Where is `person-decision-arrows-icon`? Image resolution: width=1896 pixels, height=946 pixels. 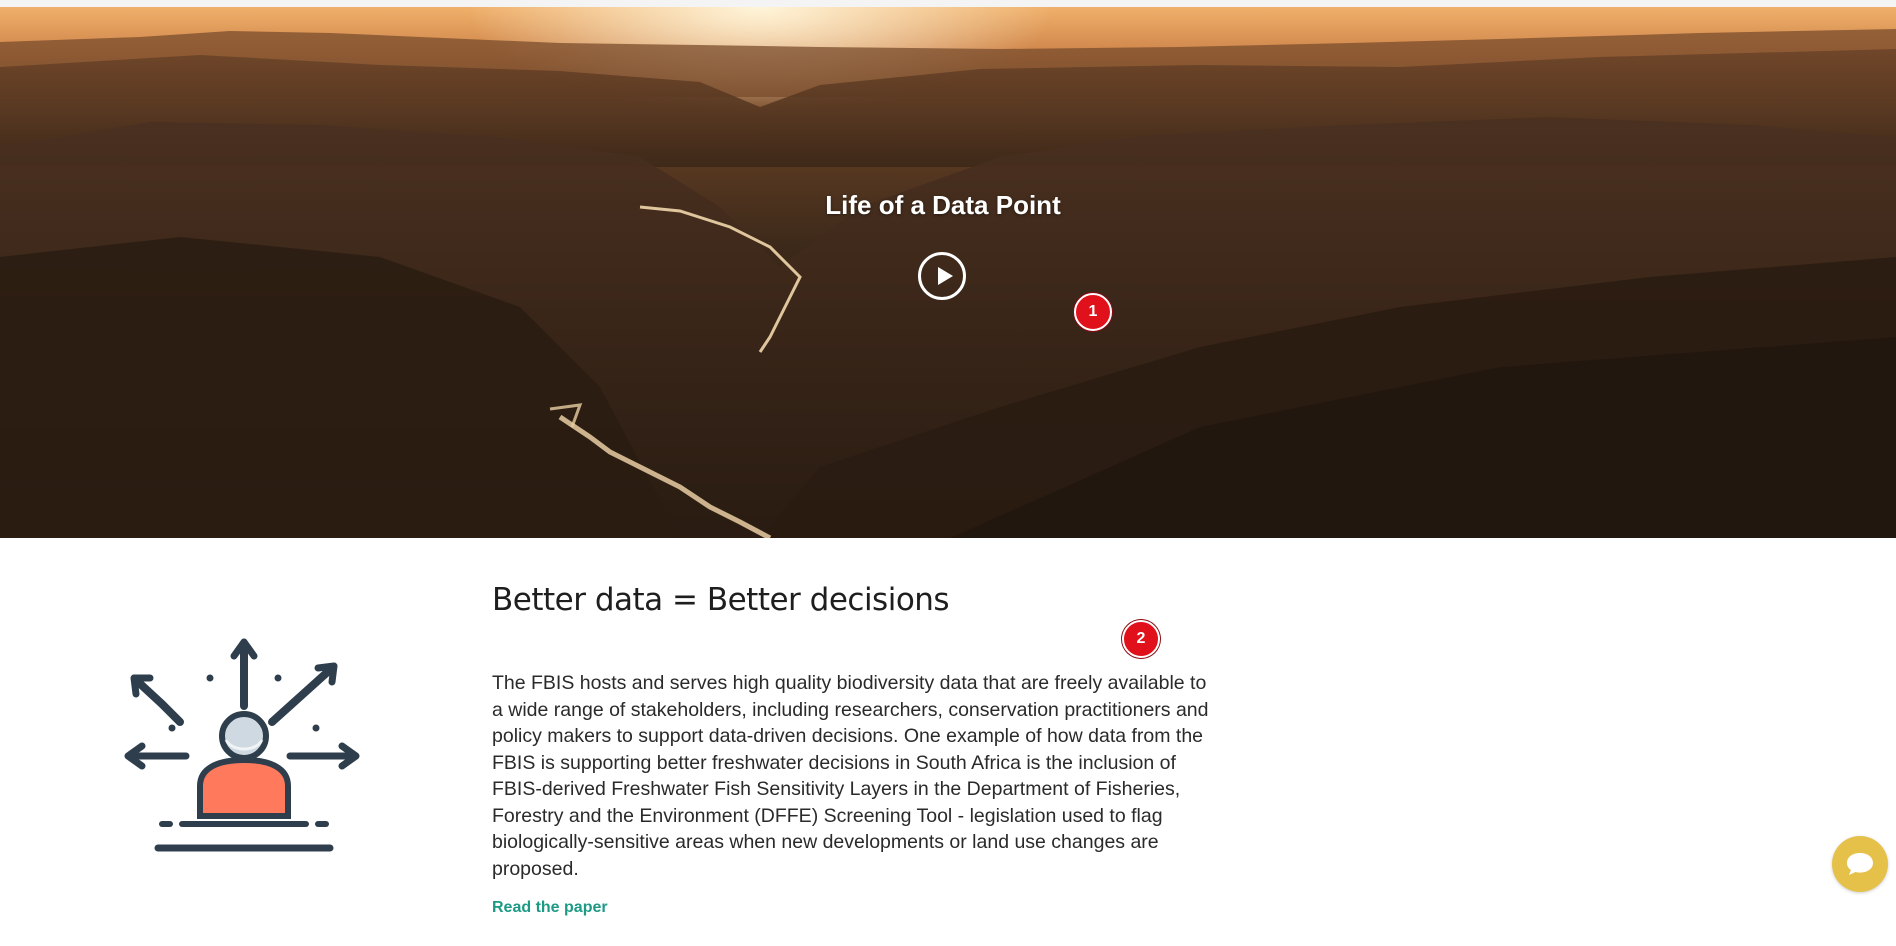 person-decision-arrows-icon is located at coordinates (242, 745).